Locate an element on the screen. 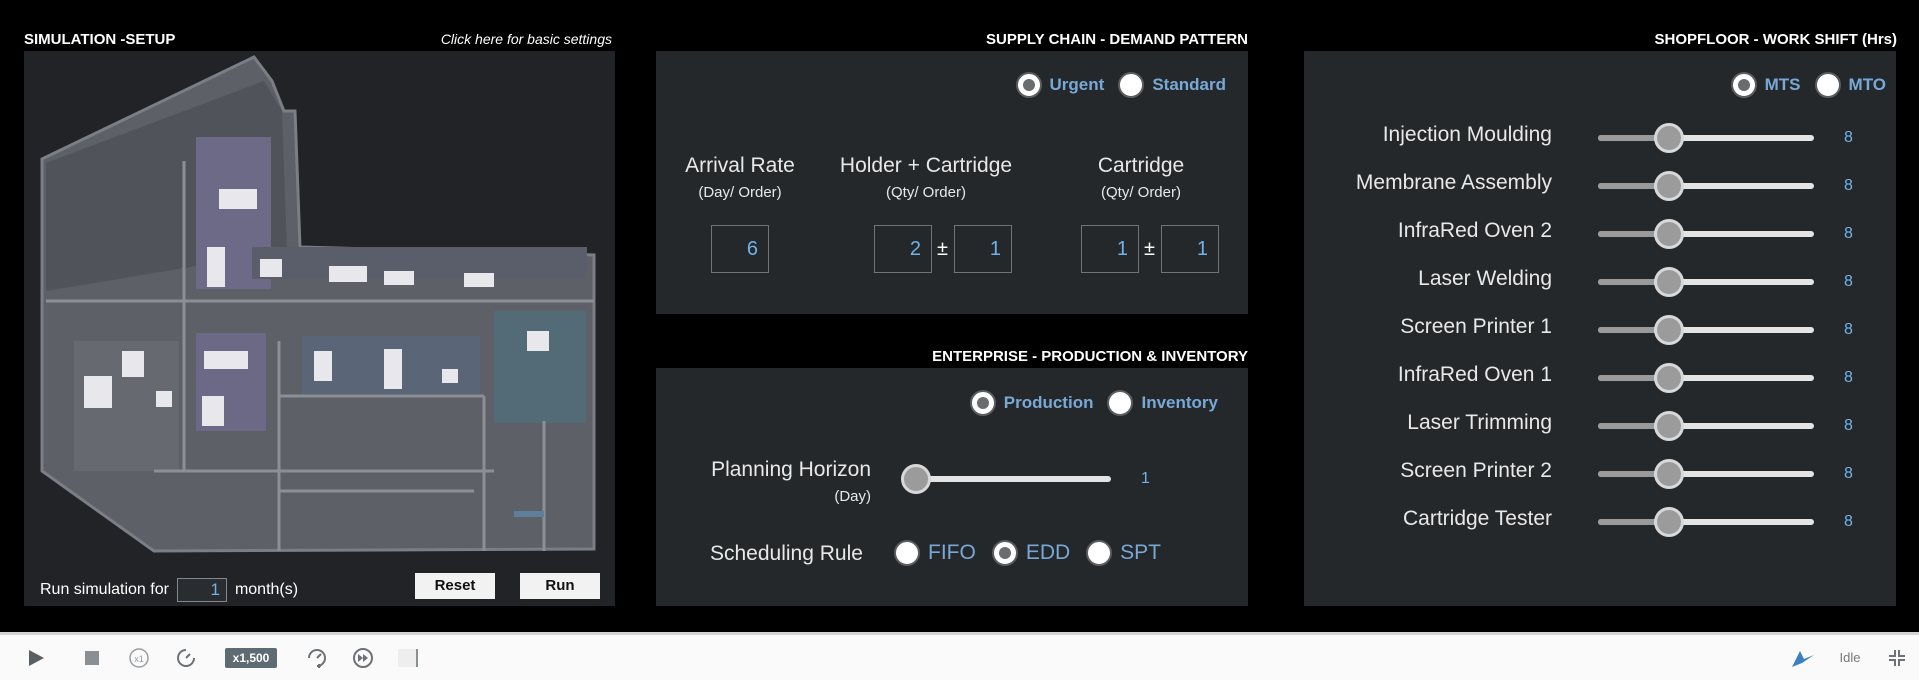  radio-production-label: Production is located at coordinates (1048, 402).